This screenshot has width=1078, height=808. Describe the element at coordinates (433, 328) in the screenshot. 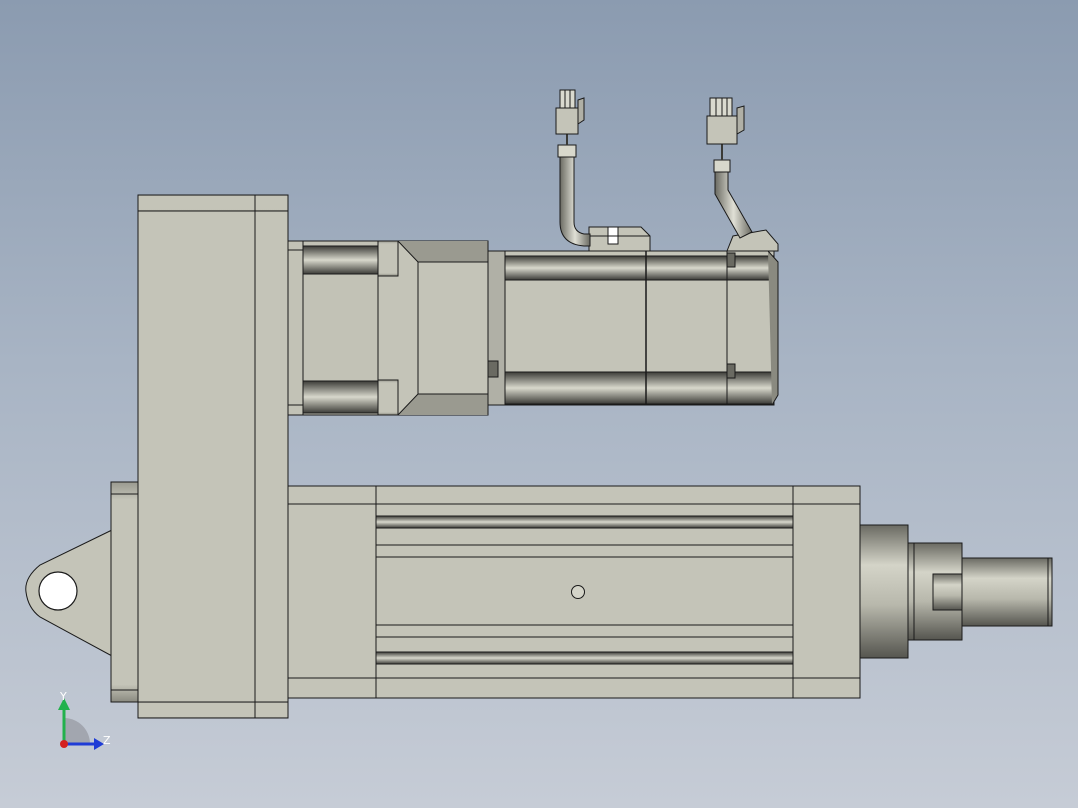

I see `reducer-section` at that location.